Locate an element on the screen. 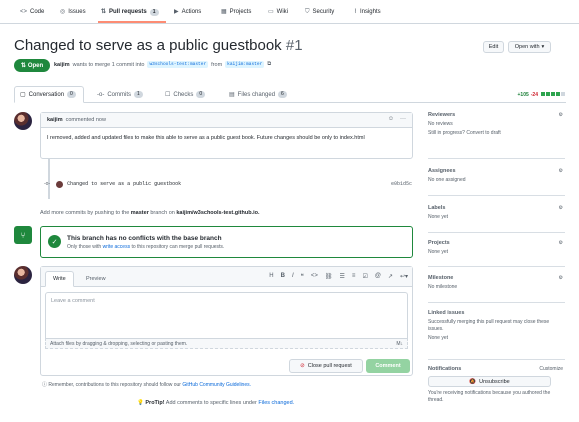  status-badge-label: Open is located at coordinates (35, 65).